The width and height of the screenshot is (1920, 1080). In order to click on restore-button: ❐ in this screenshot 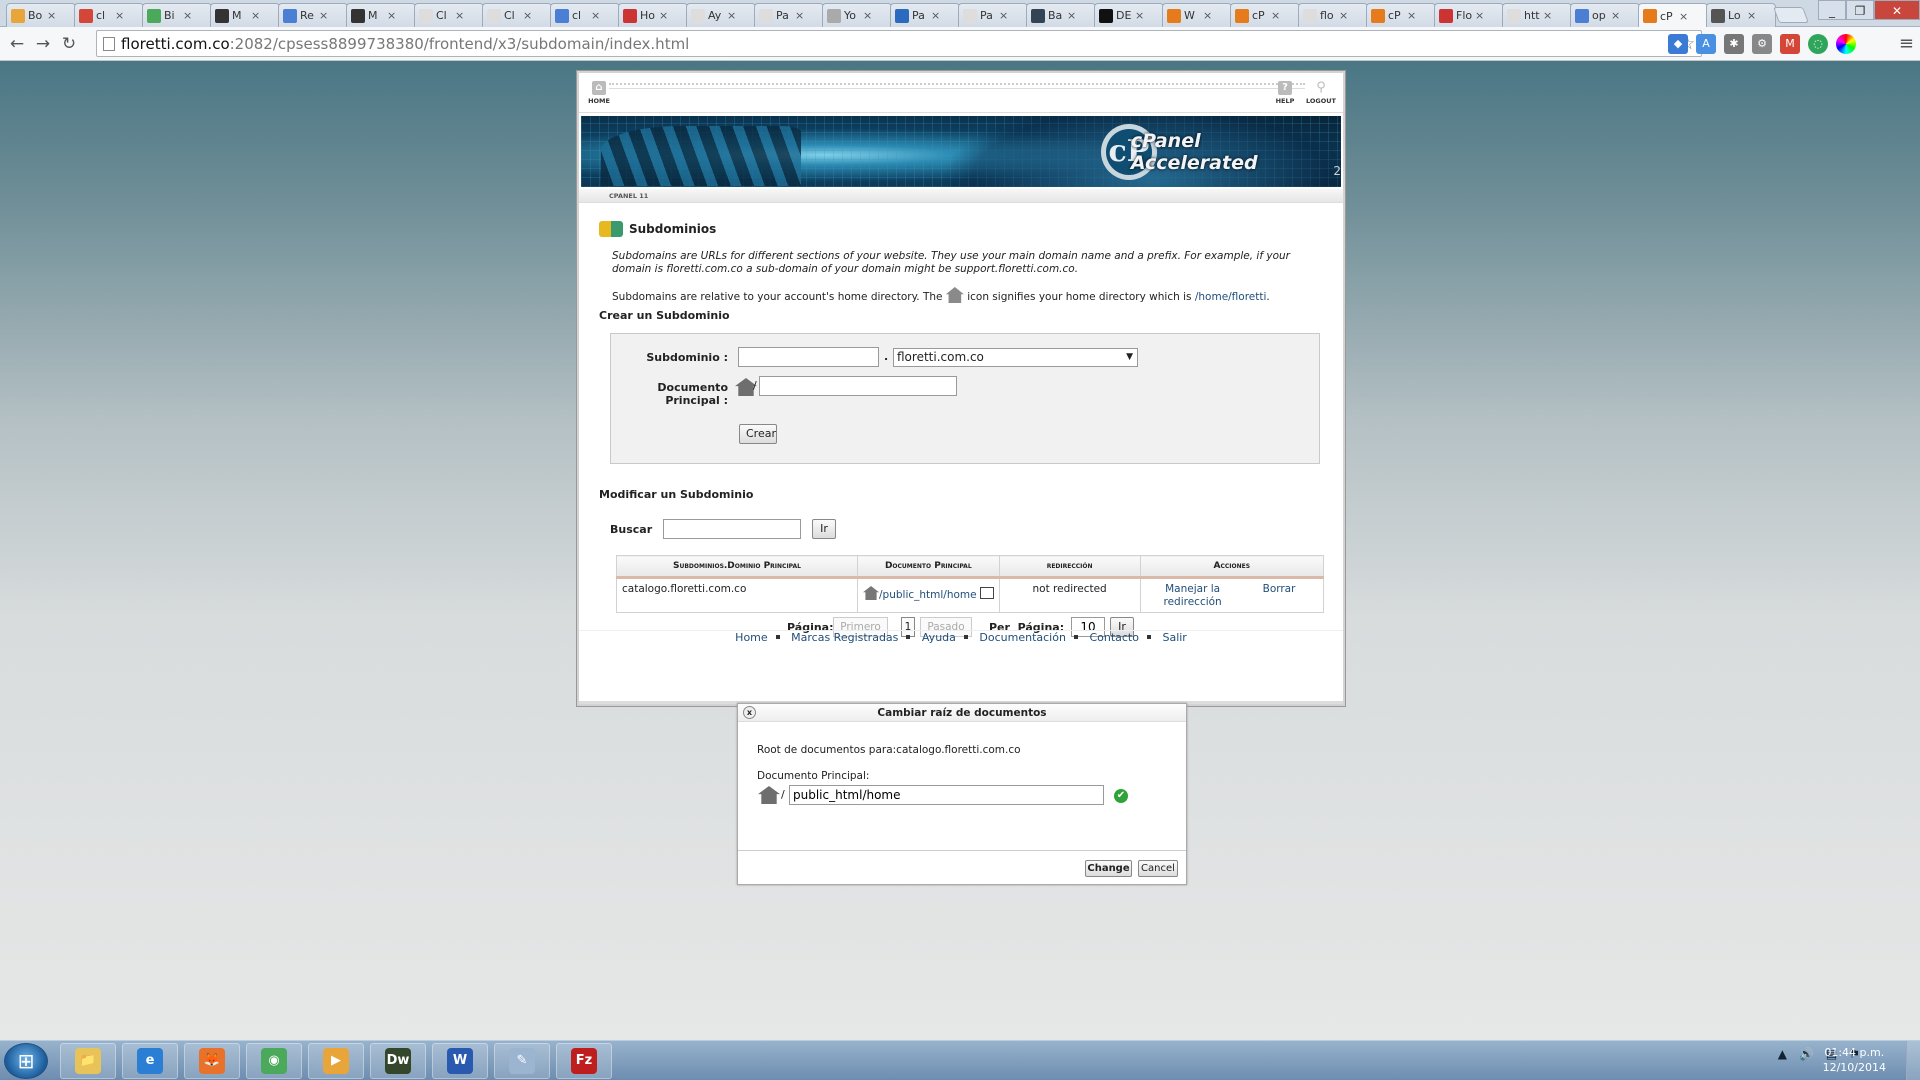, I will do `click(1860, 10)`.